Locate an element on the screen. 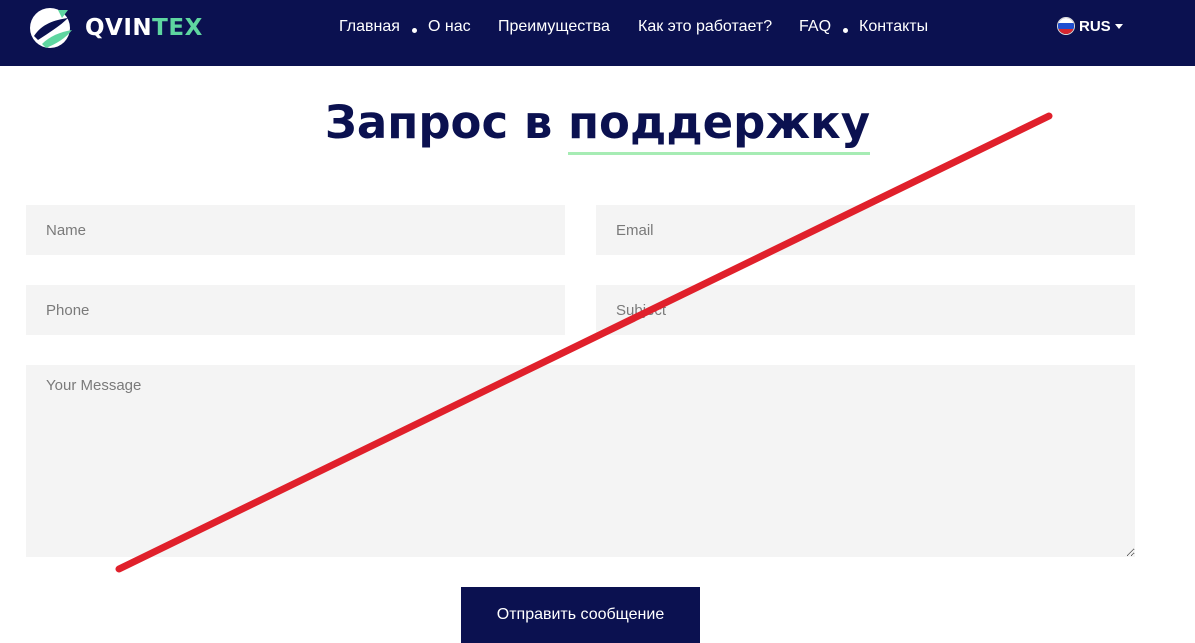  logo-icon is located at coordinates (51, 28).